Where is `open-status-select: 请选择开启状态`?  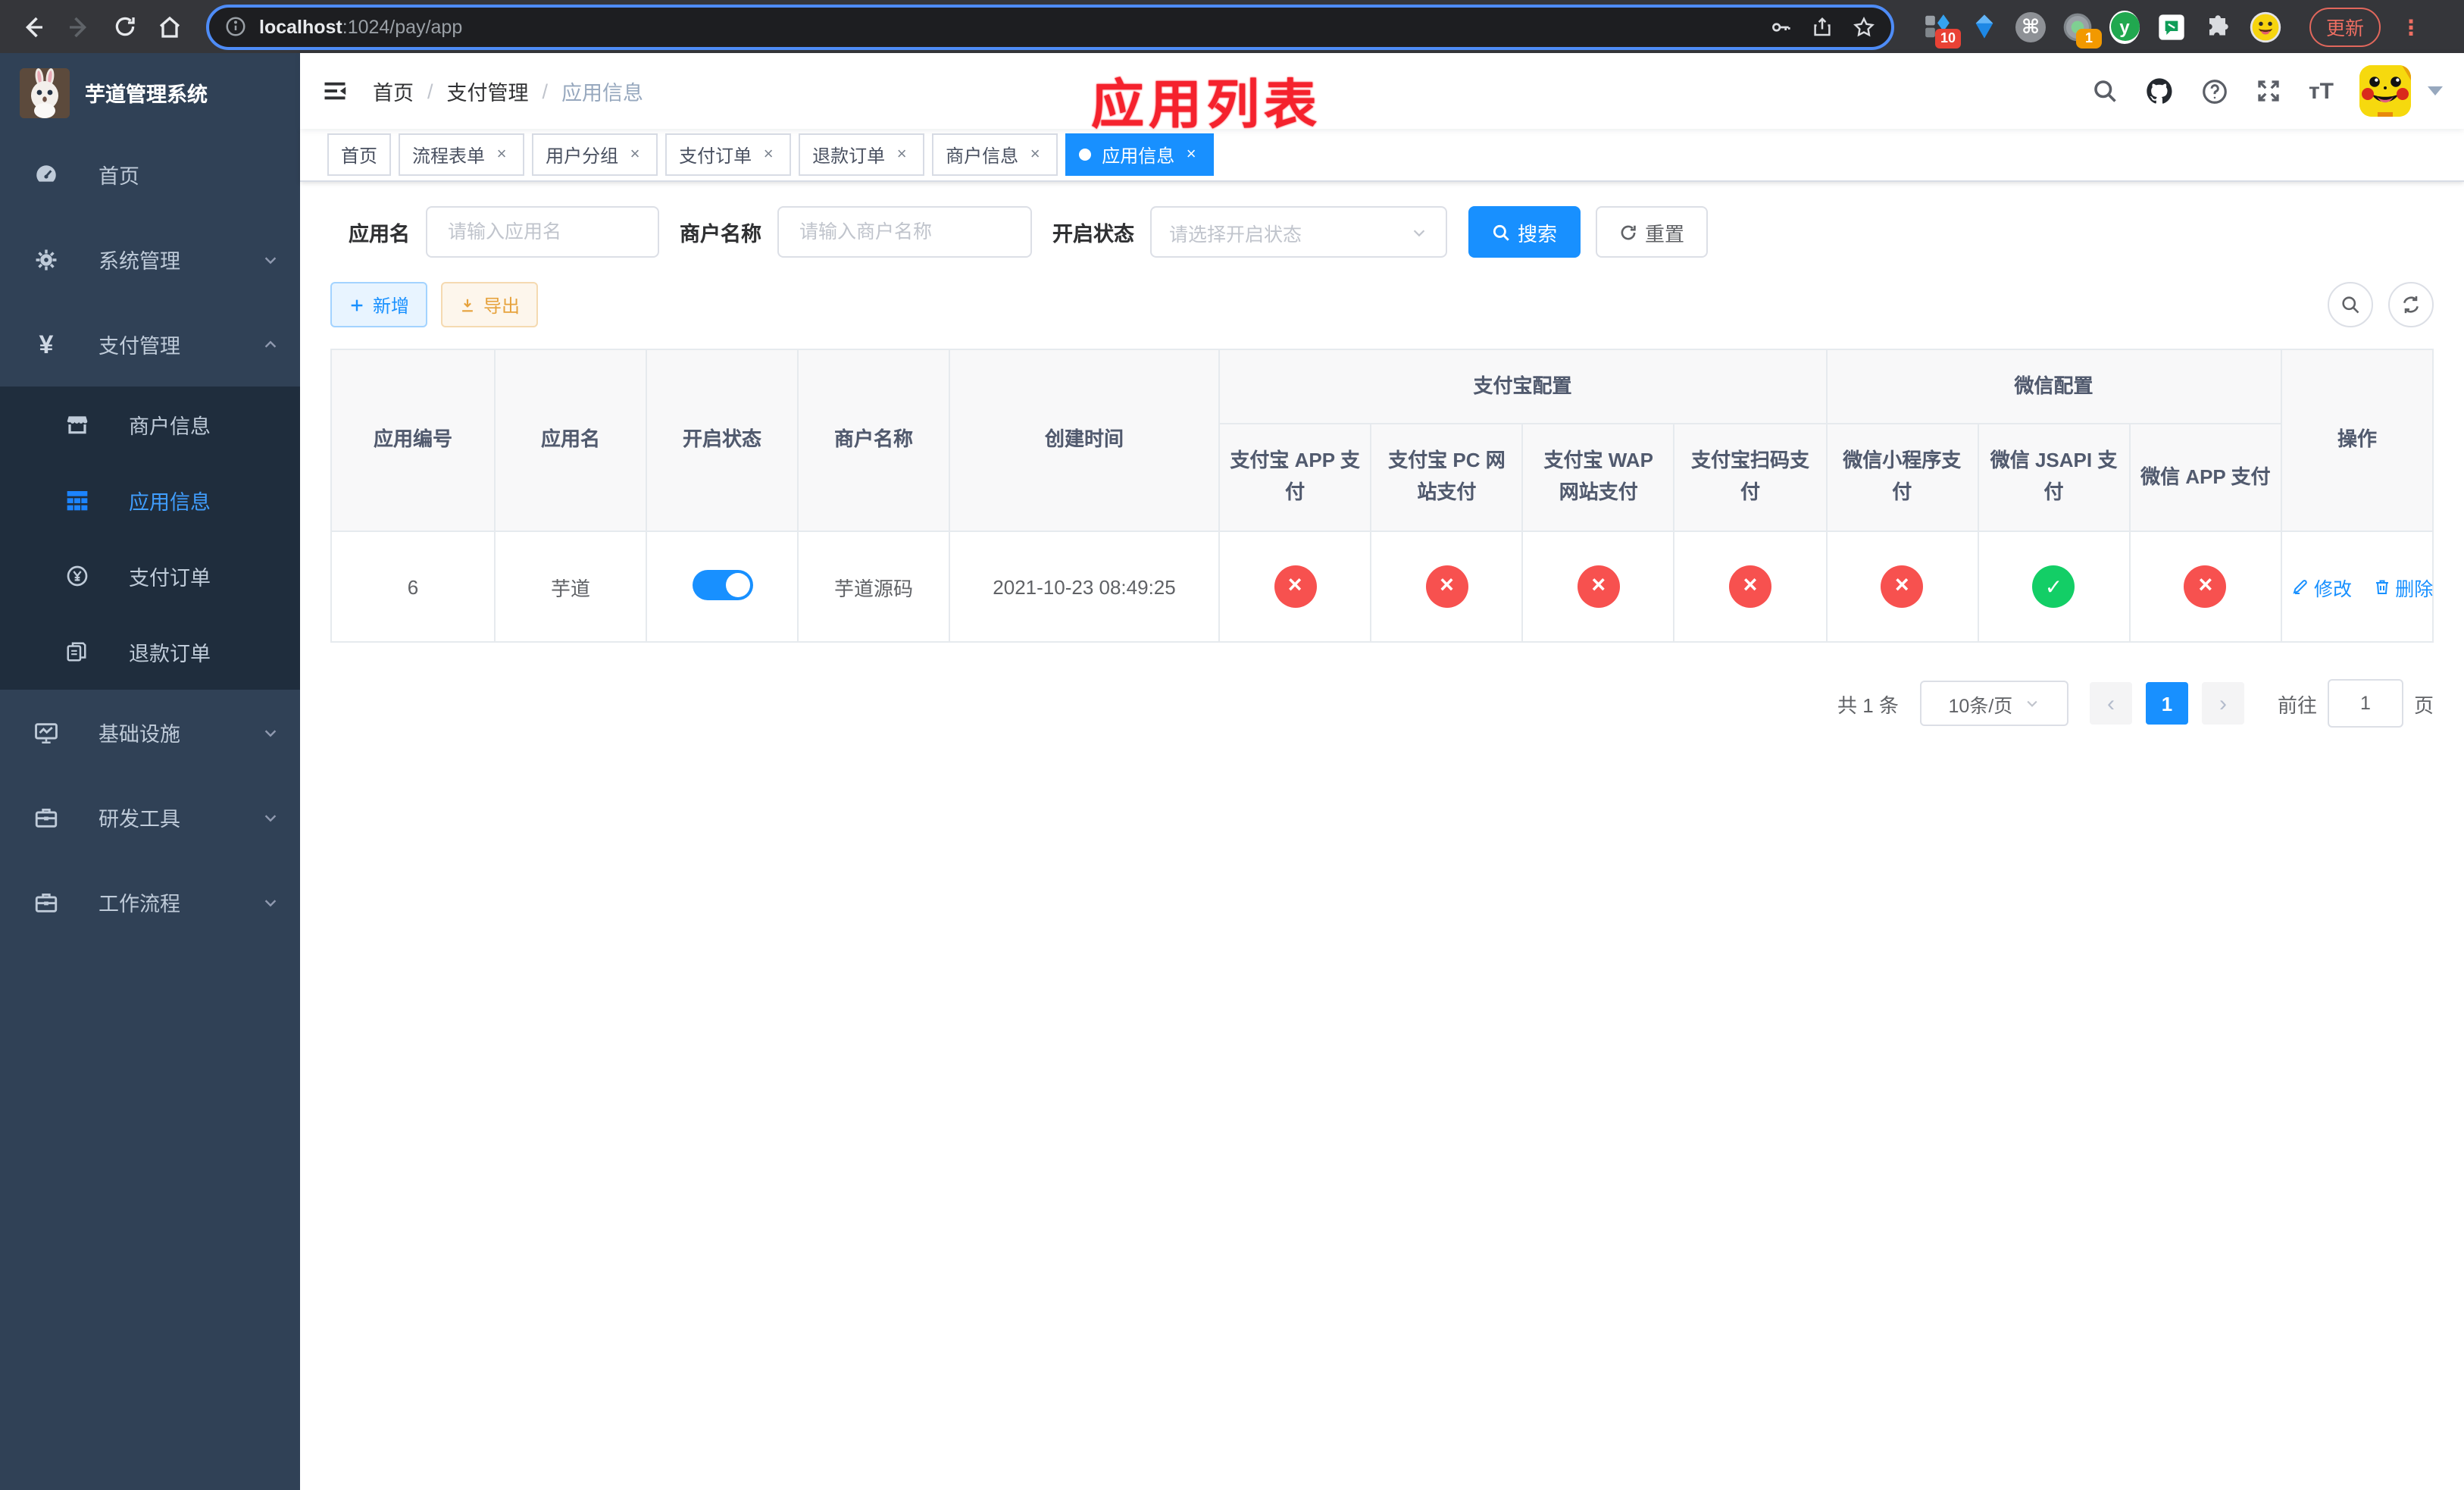 open-status-select: 请选择开启状态 is located at coordinates (1297, 232).